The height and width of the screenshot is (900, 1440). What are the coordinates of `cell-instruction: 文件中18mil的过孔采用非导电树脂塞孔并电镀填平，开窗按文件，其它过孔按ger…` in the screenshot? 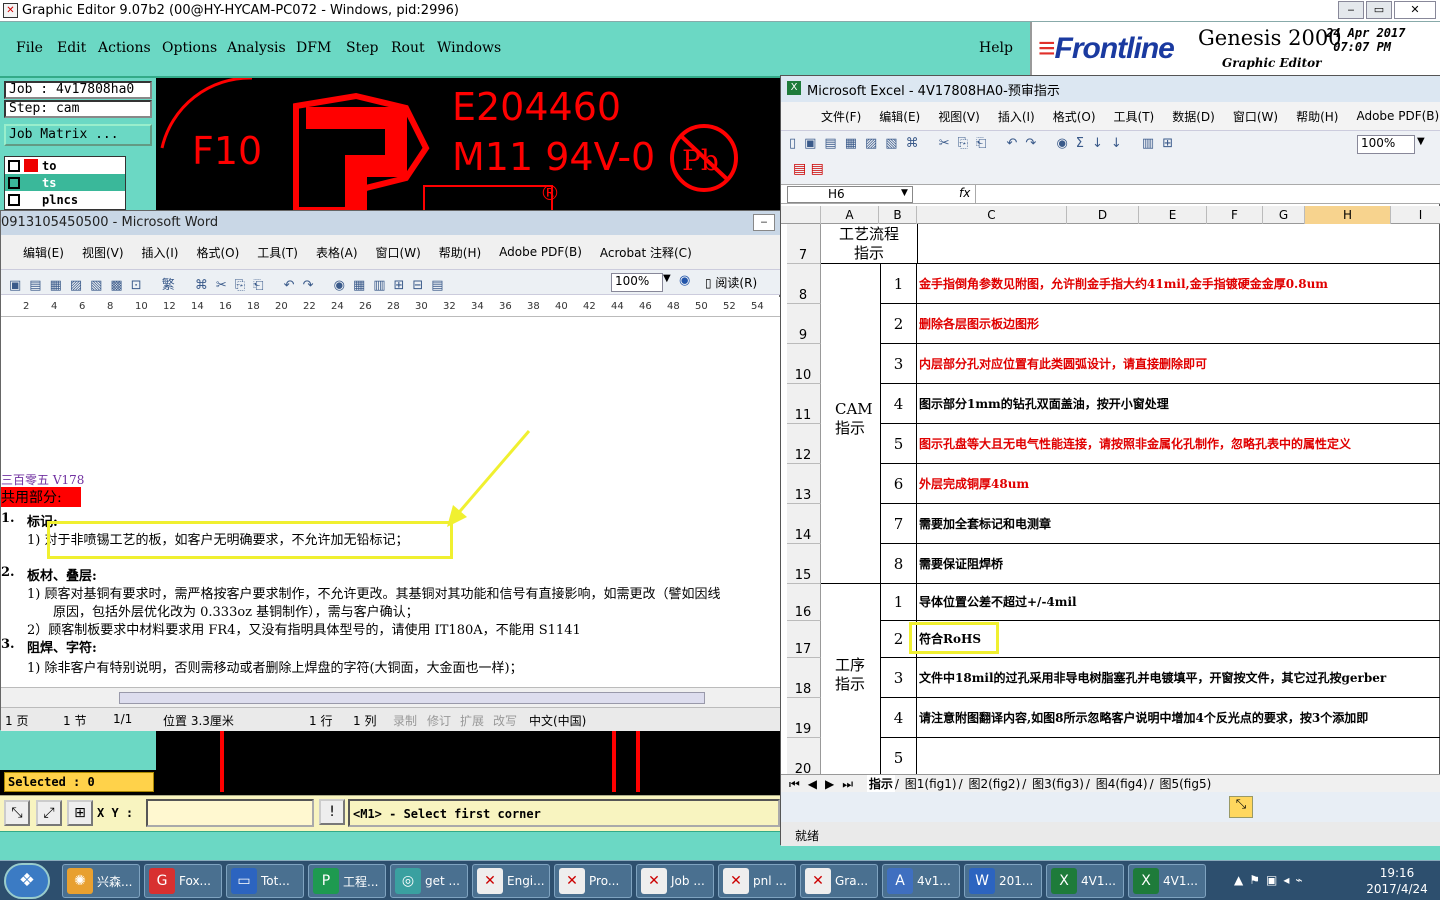 It's located at (1178, 678).